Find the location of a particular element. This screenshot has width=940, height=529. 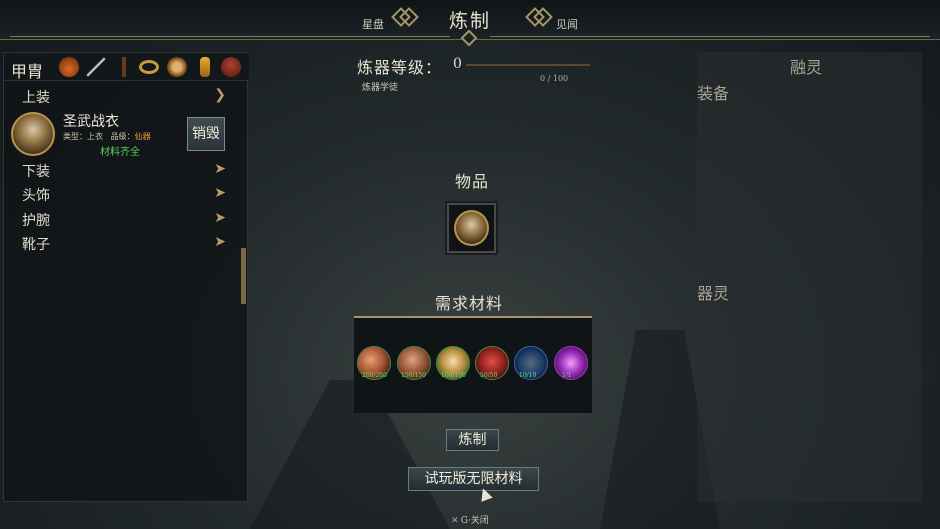

grade-value: 仙器 is located at coordinates (142, 136).